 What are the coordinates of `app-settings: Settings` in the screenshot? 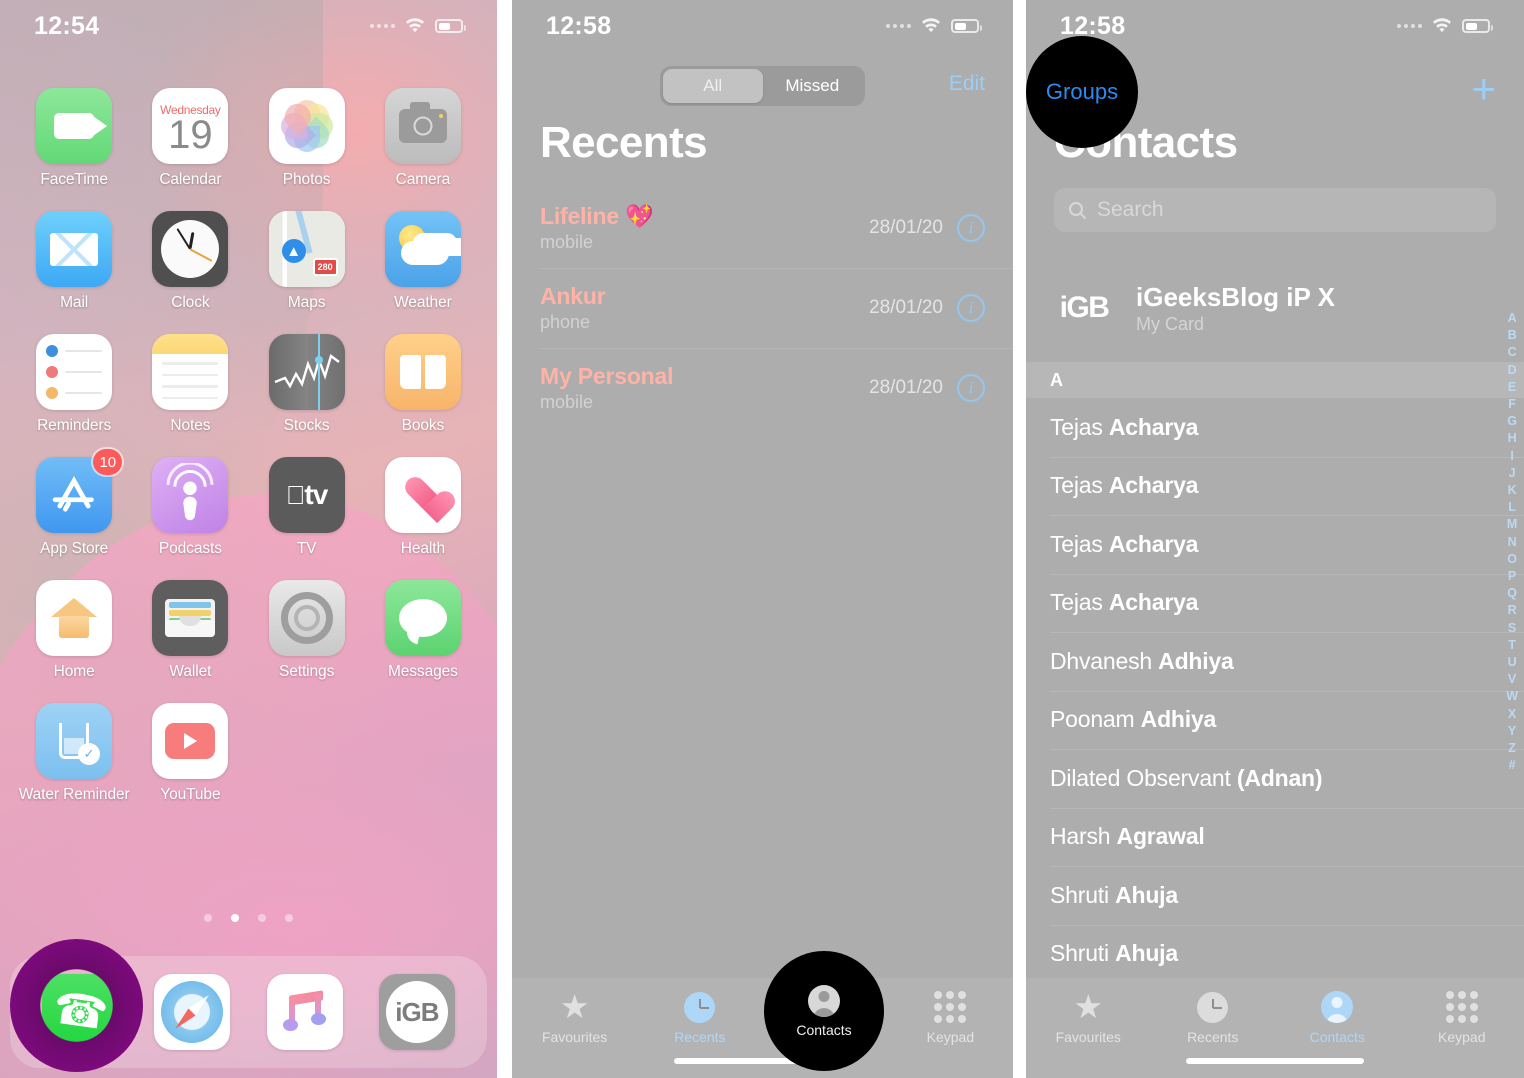 It's located at (307, 630).